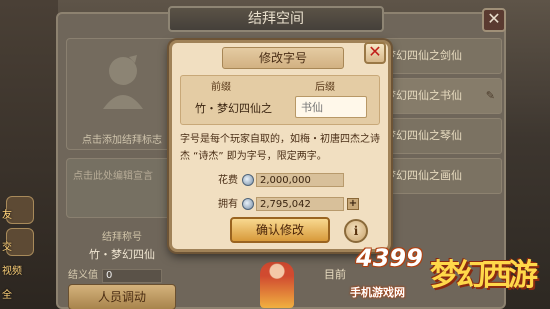 This screenshot has height=309, width=550. What do you see at coordinates (132, 276) in the screenshot?
I see `loyalty-value: 0` at bounding box center [132, 276].